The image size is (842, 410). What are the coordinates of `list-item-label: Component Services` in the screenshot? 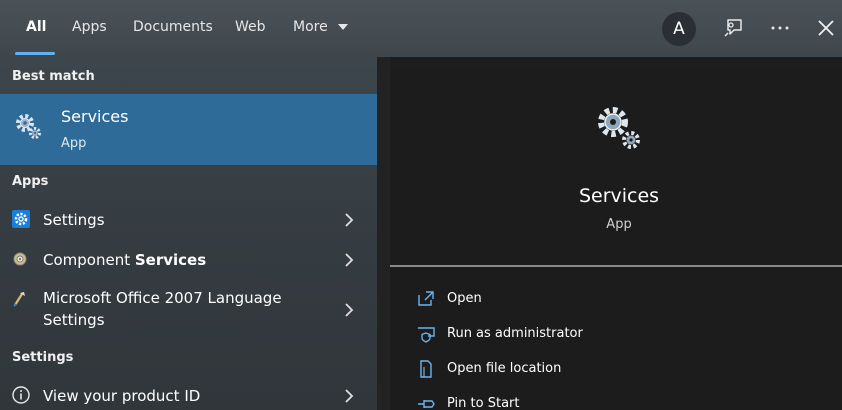 It's located at (124, 260).